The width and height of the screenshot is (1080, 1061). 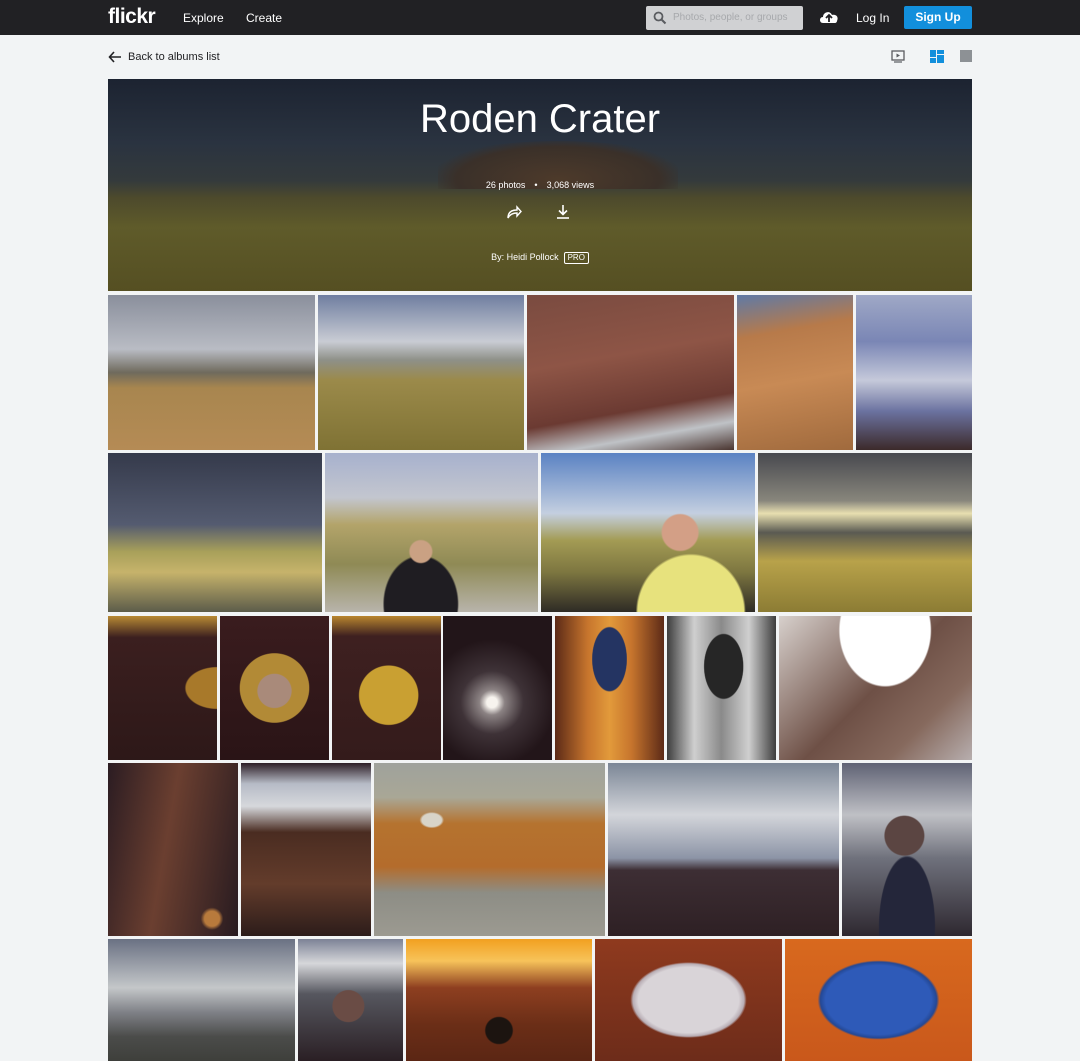 I want to click on photo-tile-tunnel-light, so click(x=497, y=688).